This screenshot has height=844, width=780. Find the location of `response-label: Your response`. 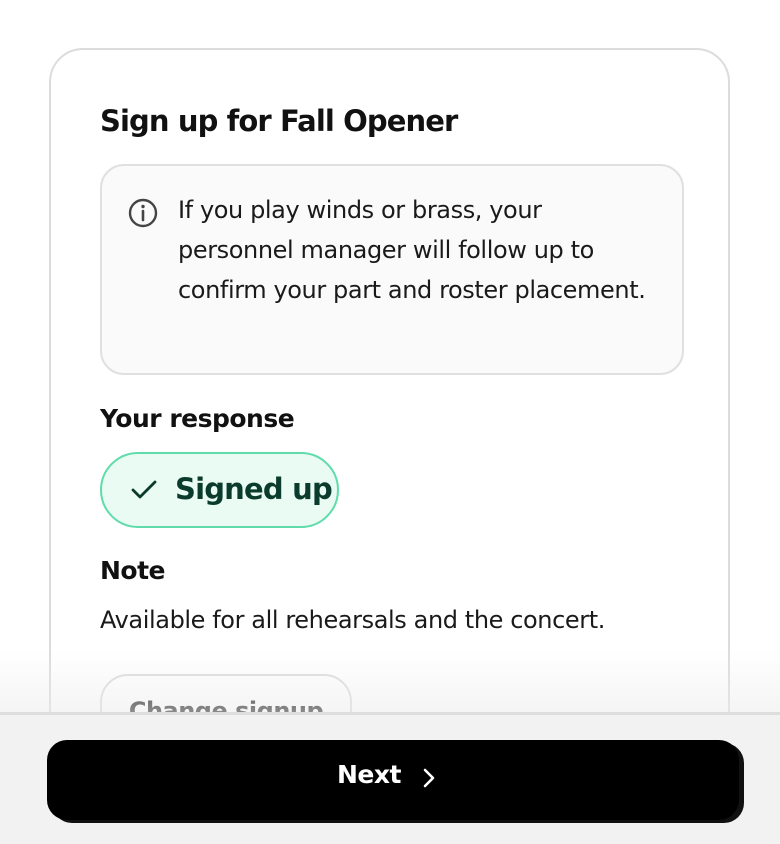

response-label: Your response is located at coordinates (197, 418).